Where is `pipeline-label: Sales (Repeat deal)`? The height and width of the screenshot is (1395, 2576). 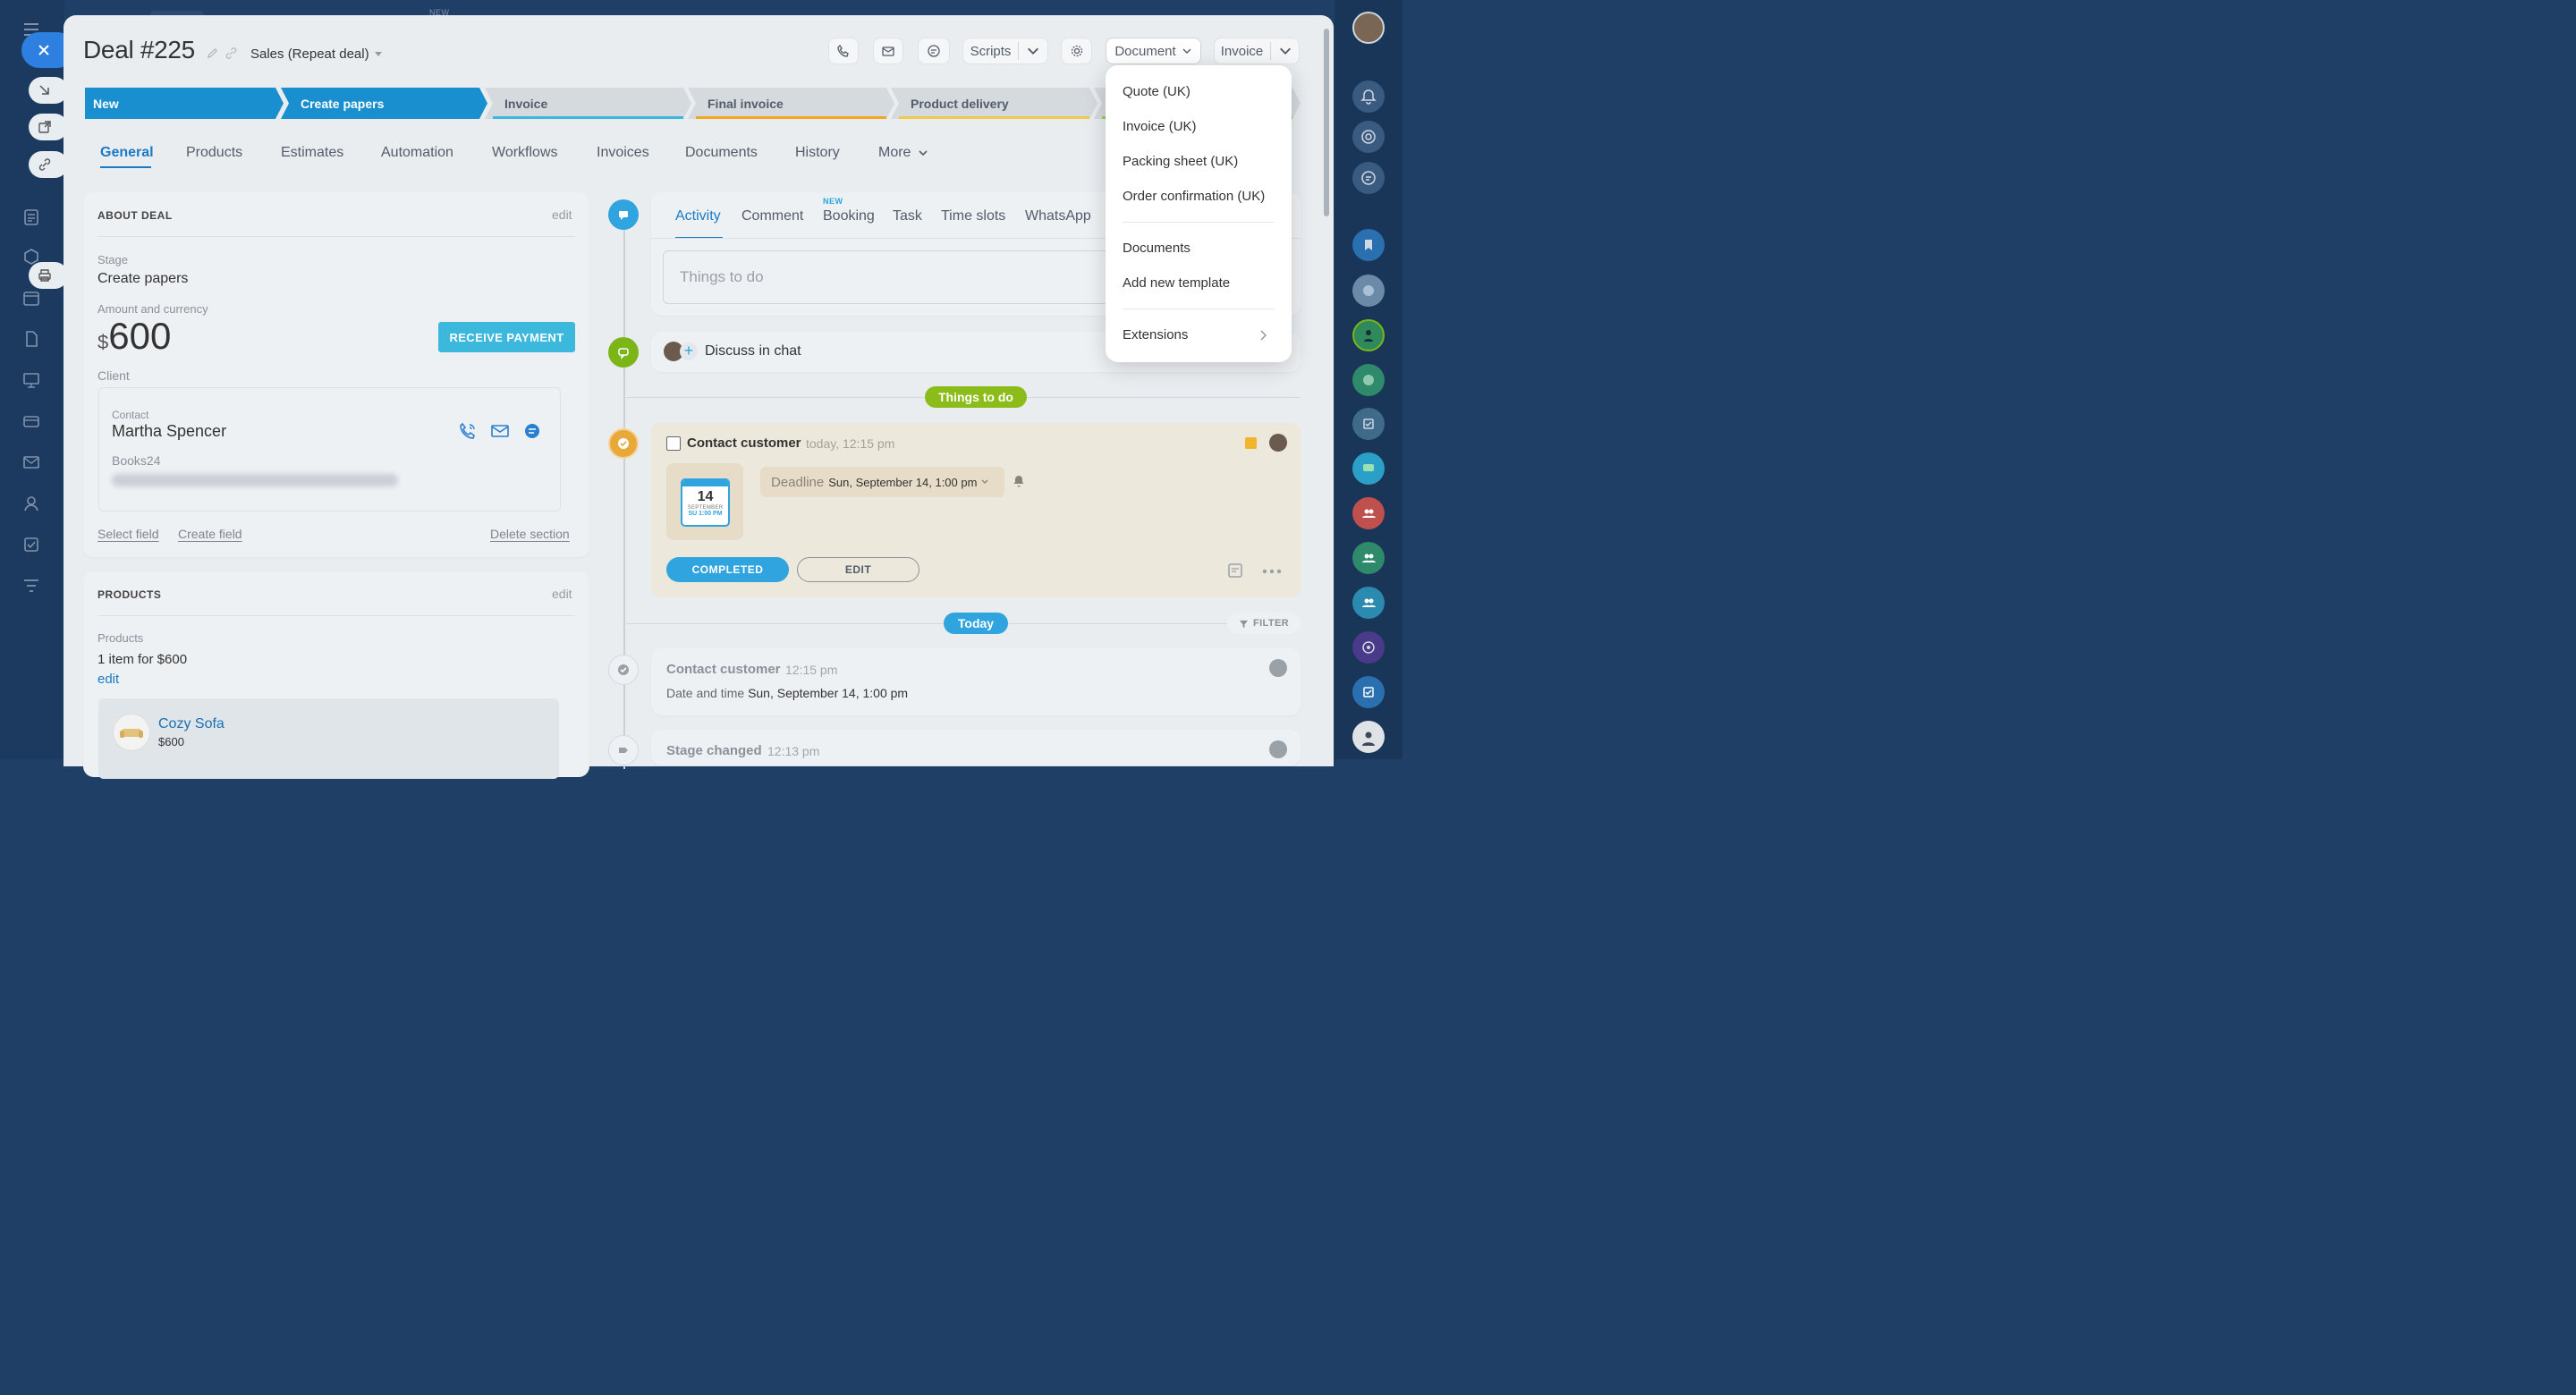
pipeline-label: Sales (Repeat deal) is located at coordinates (309, 54).